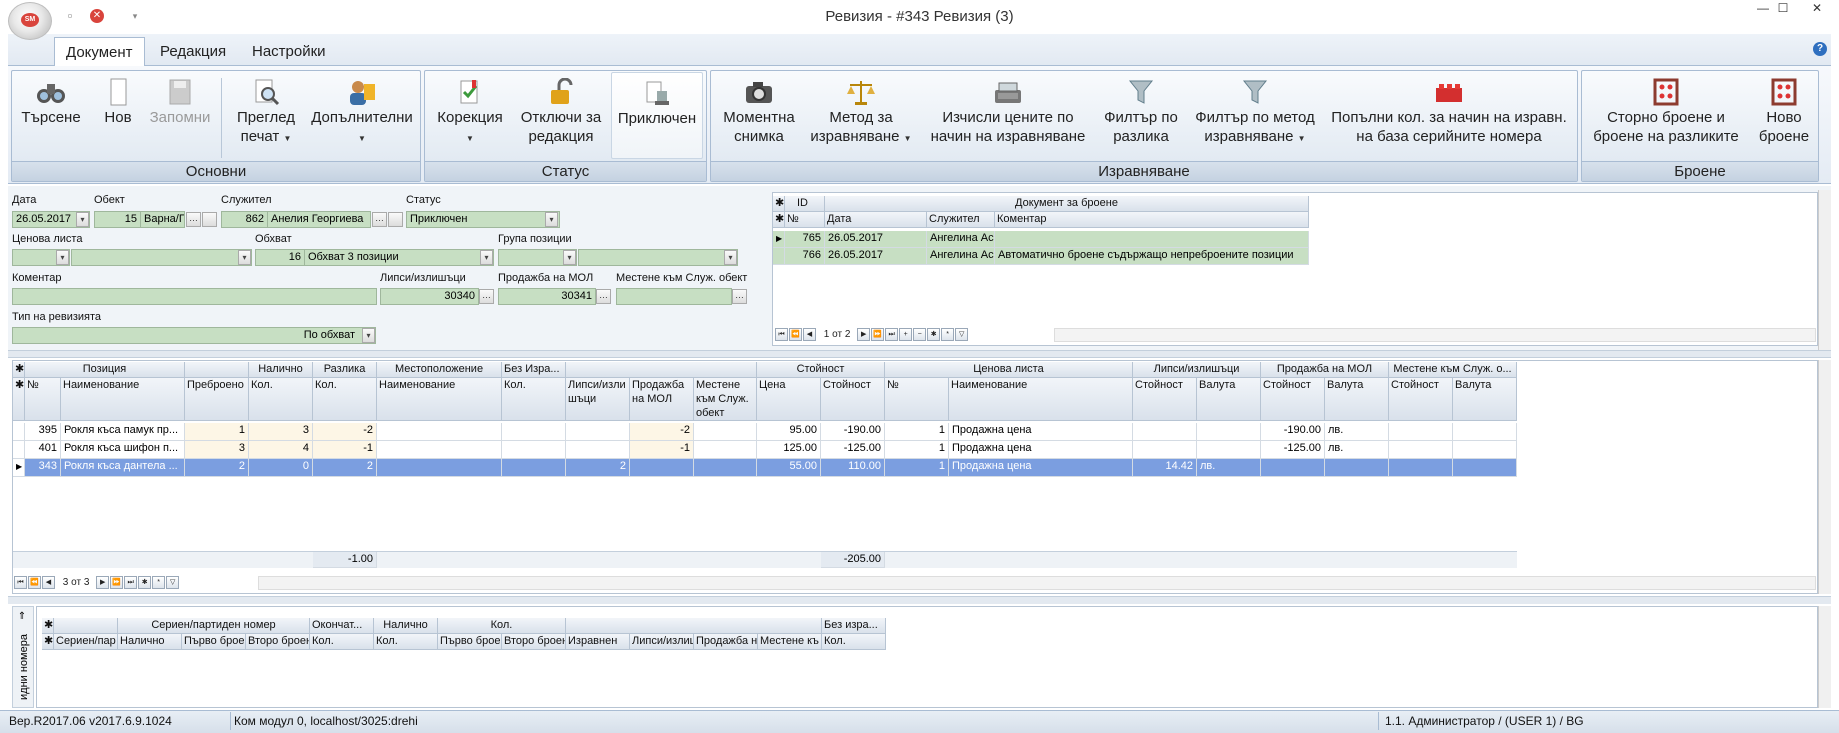  I want to click on col-header-name: Наименование, so click(123, 399).